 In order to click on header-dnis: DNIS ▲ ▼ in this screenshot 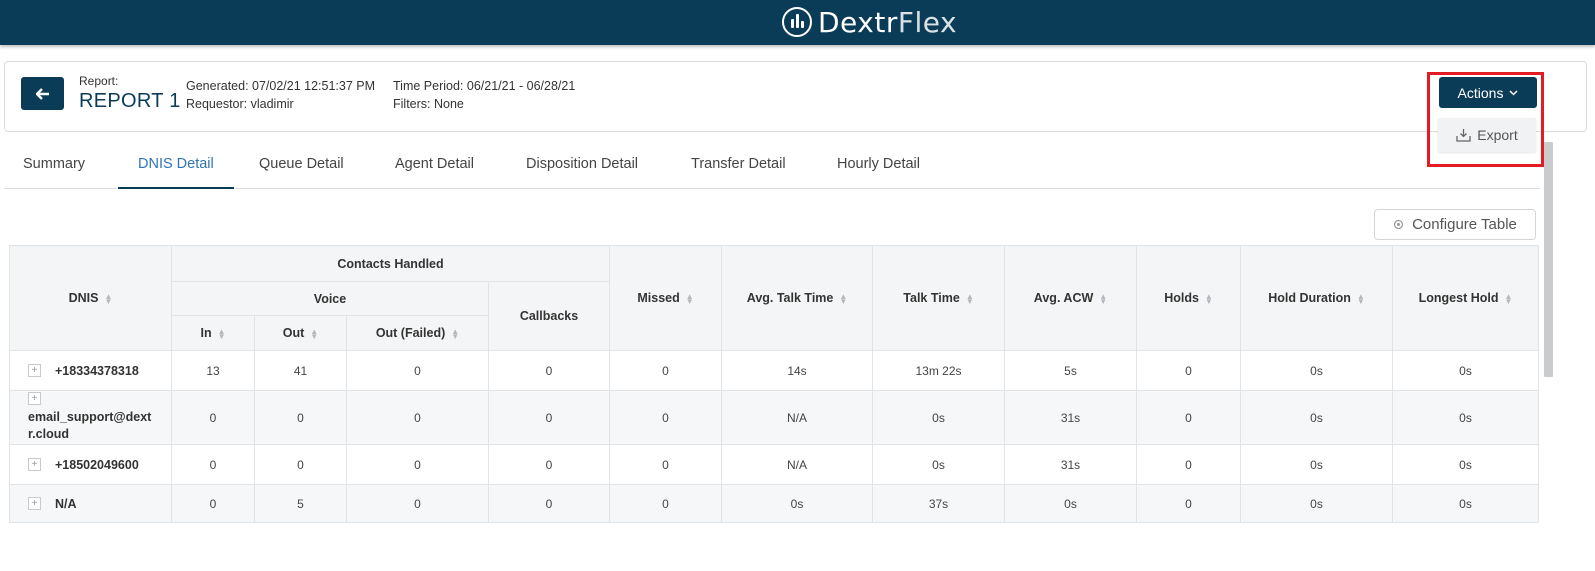, I will do `click(90, 298)`.